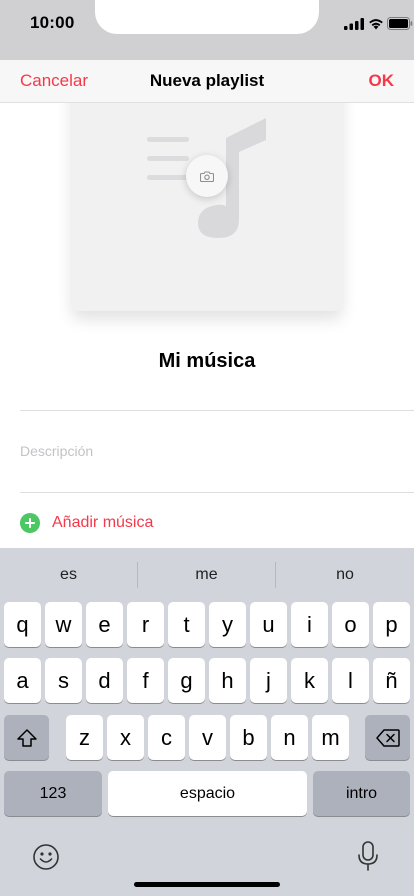  Describe the element at coordinates (52, 22) in the screenshot. I see `status-time: 10:00` at that location.